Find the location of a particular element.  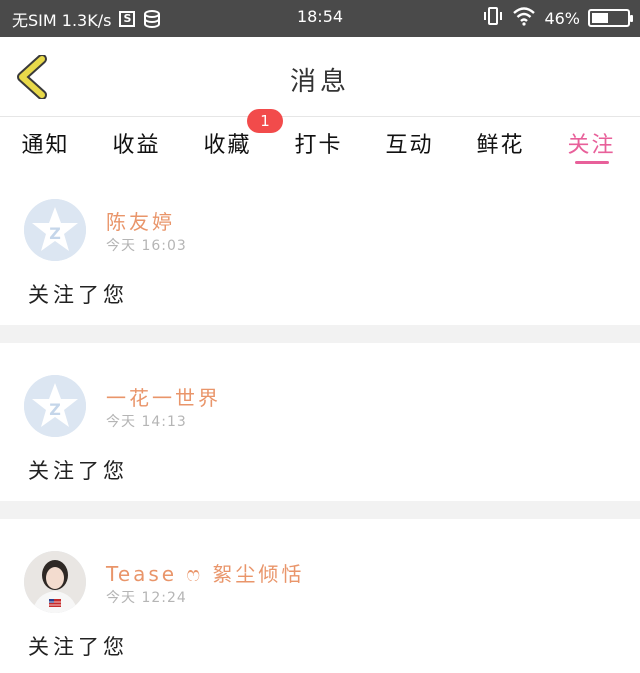

tab-notifications: 通知 is located at coordinates (45, 142).